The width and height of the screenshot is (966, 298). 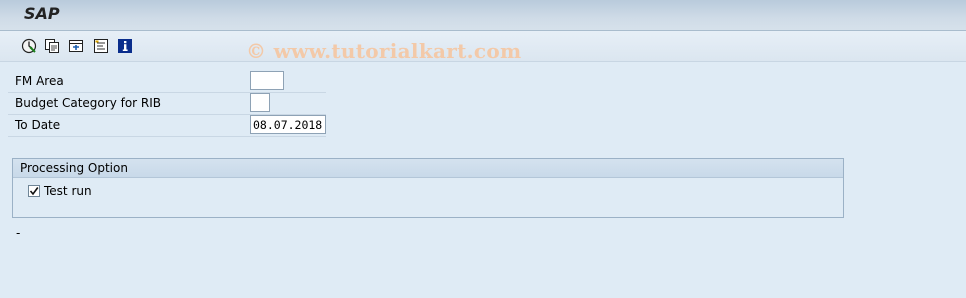 I want to click on info-icon, so click(x=124, y=45).